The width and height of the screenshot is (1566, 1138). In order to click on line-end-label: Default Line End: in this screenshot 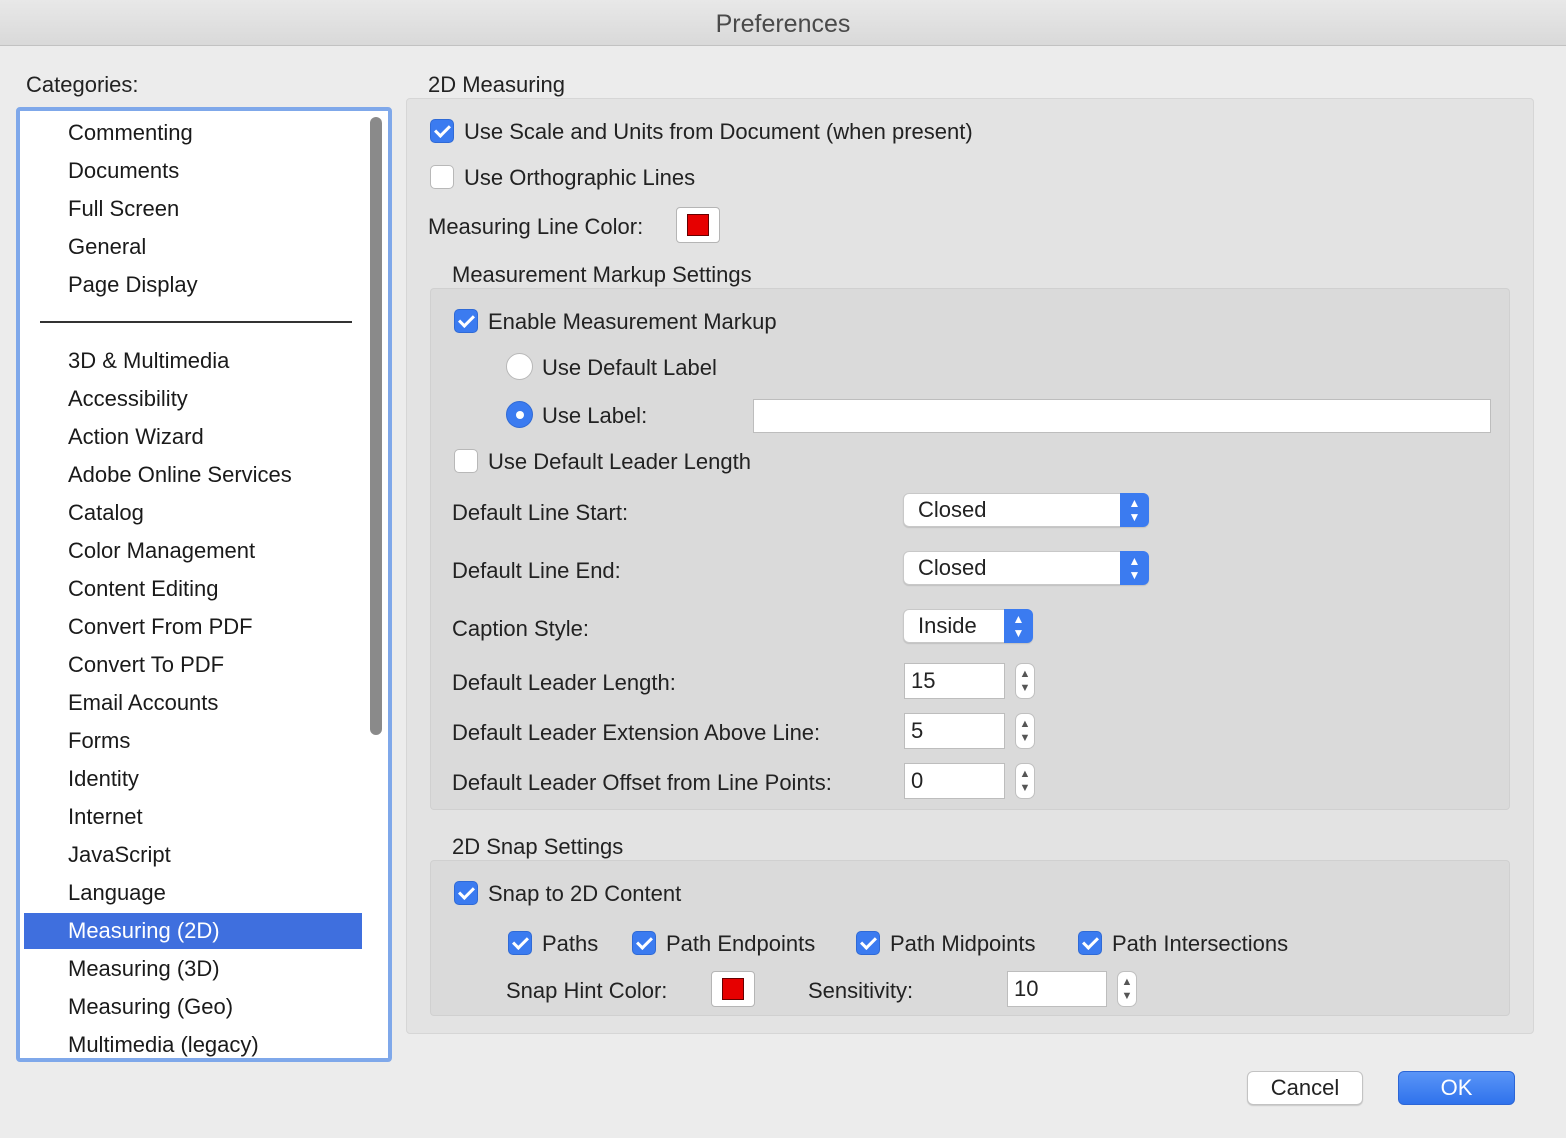, I will do `click(536, 570)`.